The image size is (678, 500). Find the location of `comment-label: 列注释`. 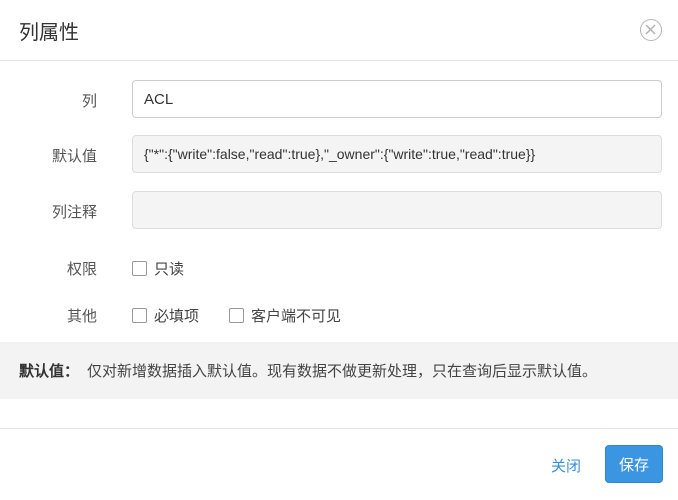

comment-label: 列注释 is located at coordinates (74, 212).